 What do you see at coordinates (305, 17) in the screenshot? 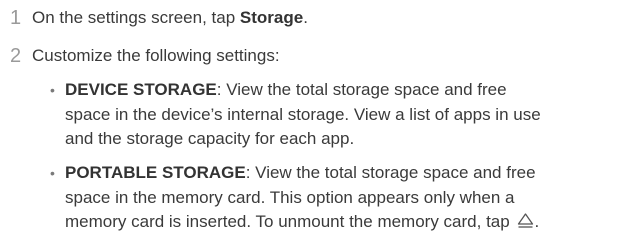
I see `step-text-after: .` at bounding box center [305, 17].